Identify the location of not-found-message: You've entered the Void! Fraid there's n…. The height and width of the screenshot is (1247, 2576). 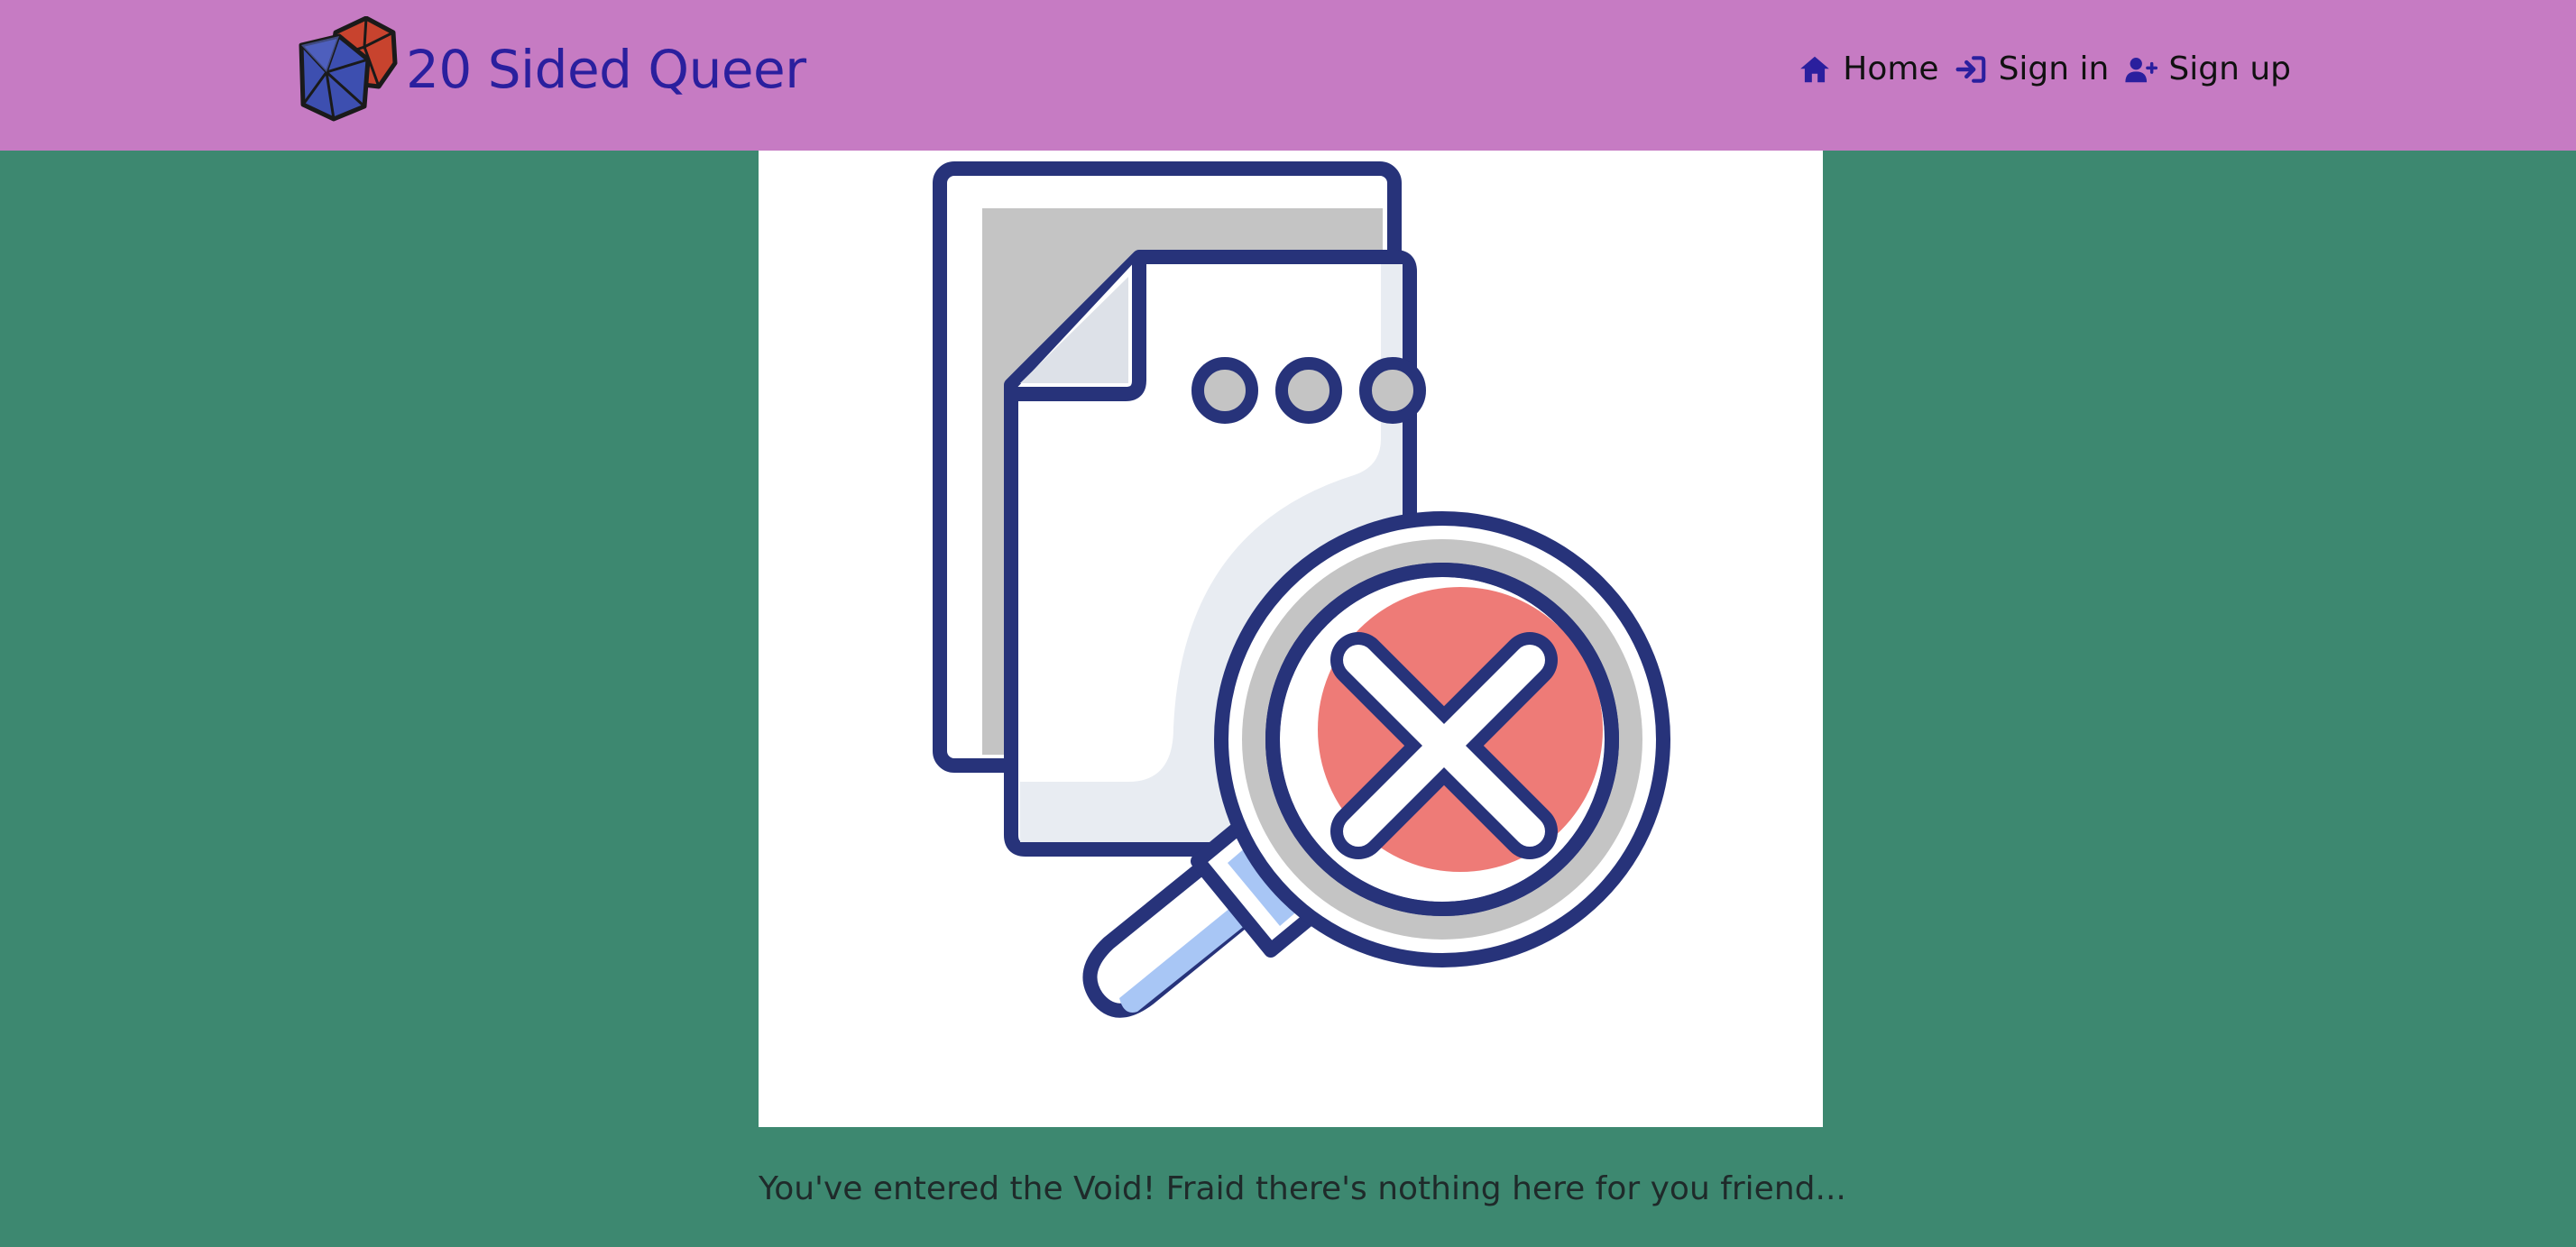
(1302, 1189).